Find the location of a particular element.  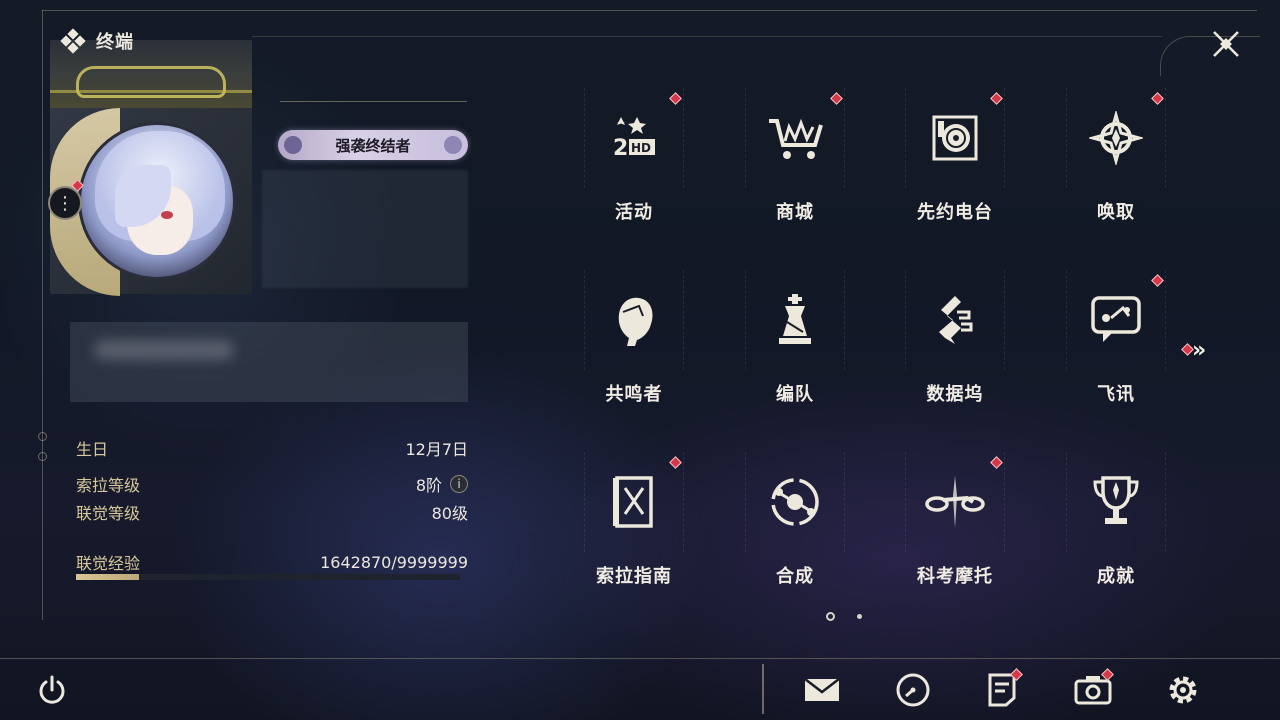

info-icon: i is located at coordinates (459, 484).